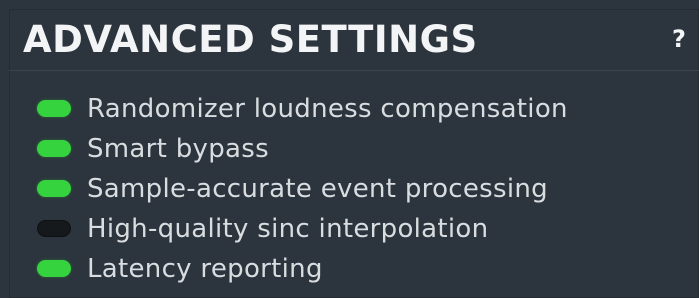 The height and width of the screenshot is (298, 699). Describe the element at coordinates (327, 109) in the screenshot. I see `setting-label: Randomizer loudness compensation` at that location.